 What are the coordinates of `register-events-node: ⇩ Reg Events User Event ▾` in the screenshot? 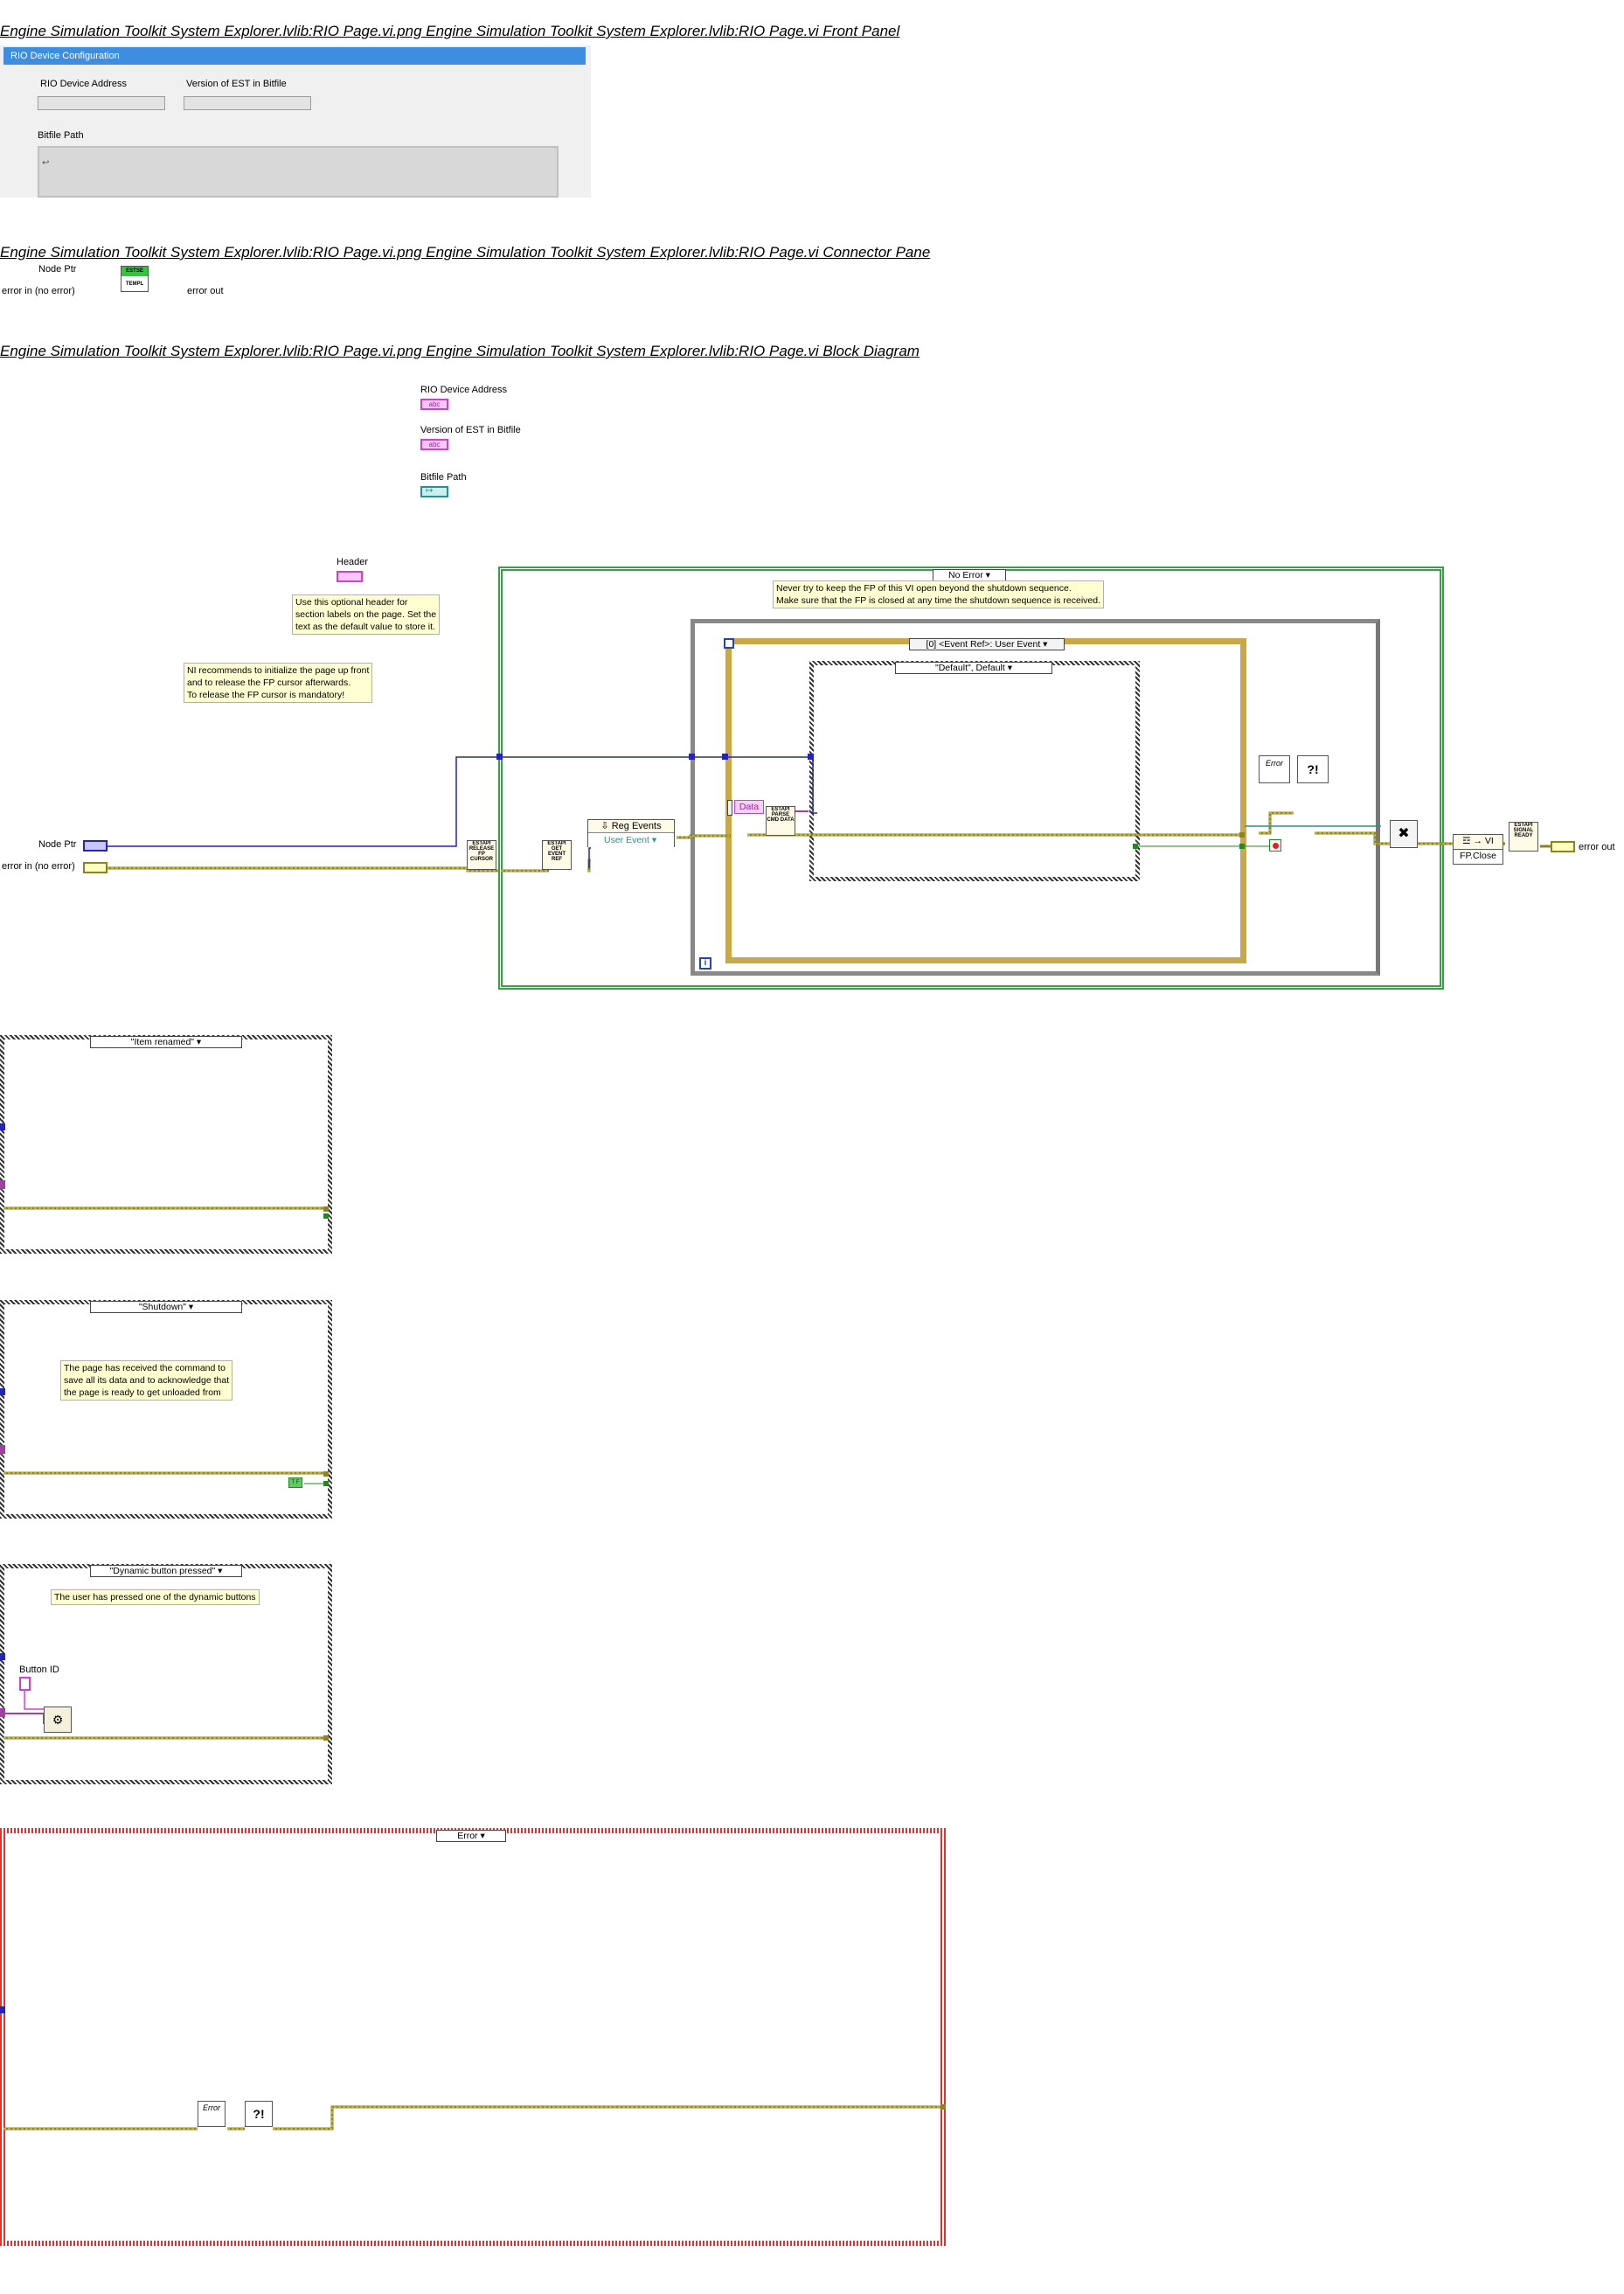 It's located at (631, 833).